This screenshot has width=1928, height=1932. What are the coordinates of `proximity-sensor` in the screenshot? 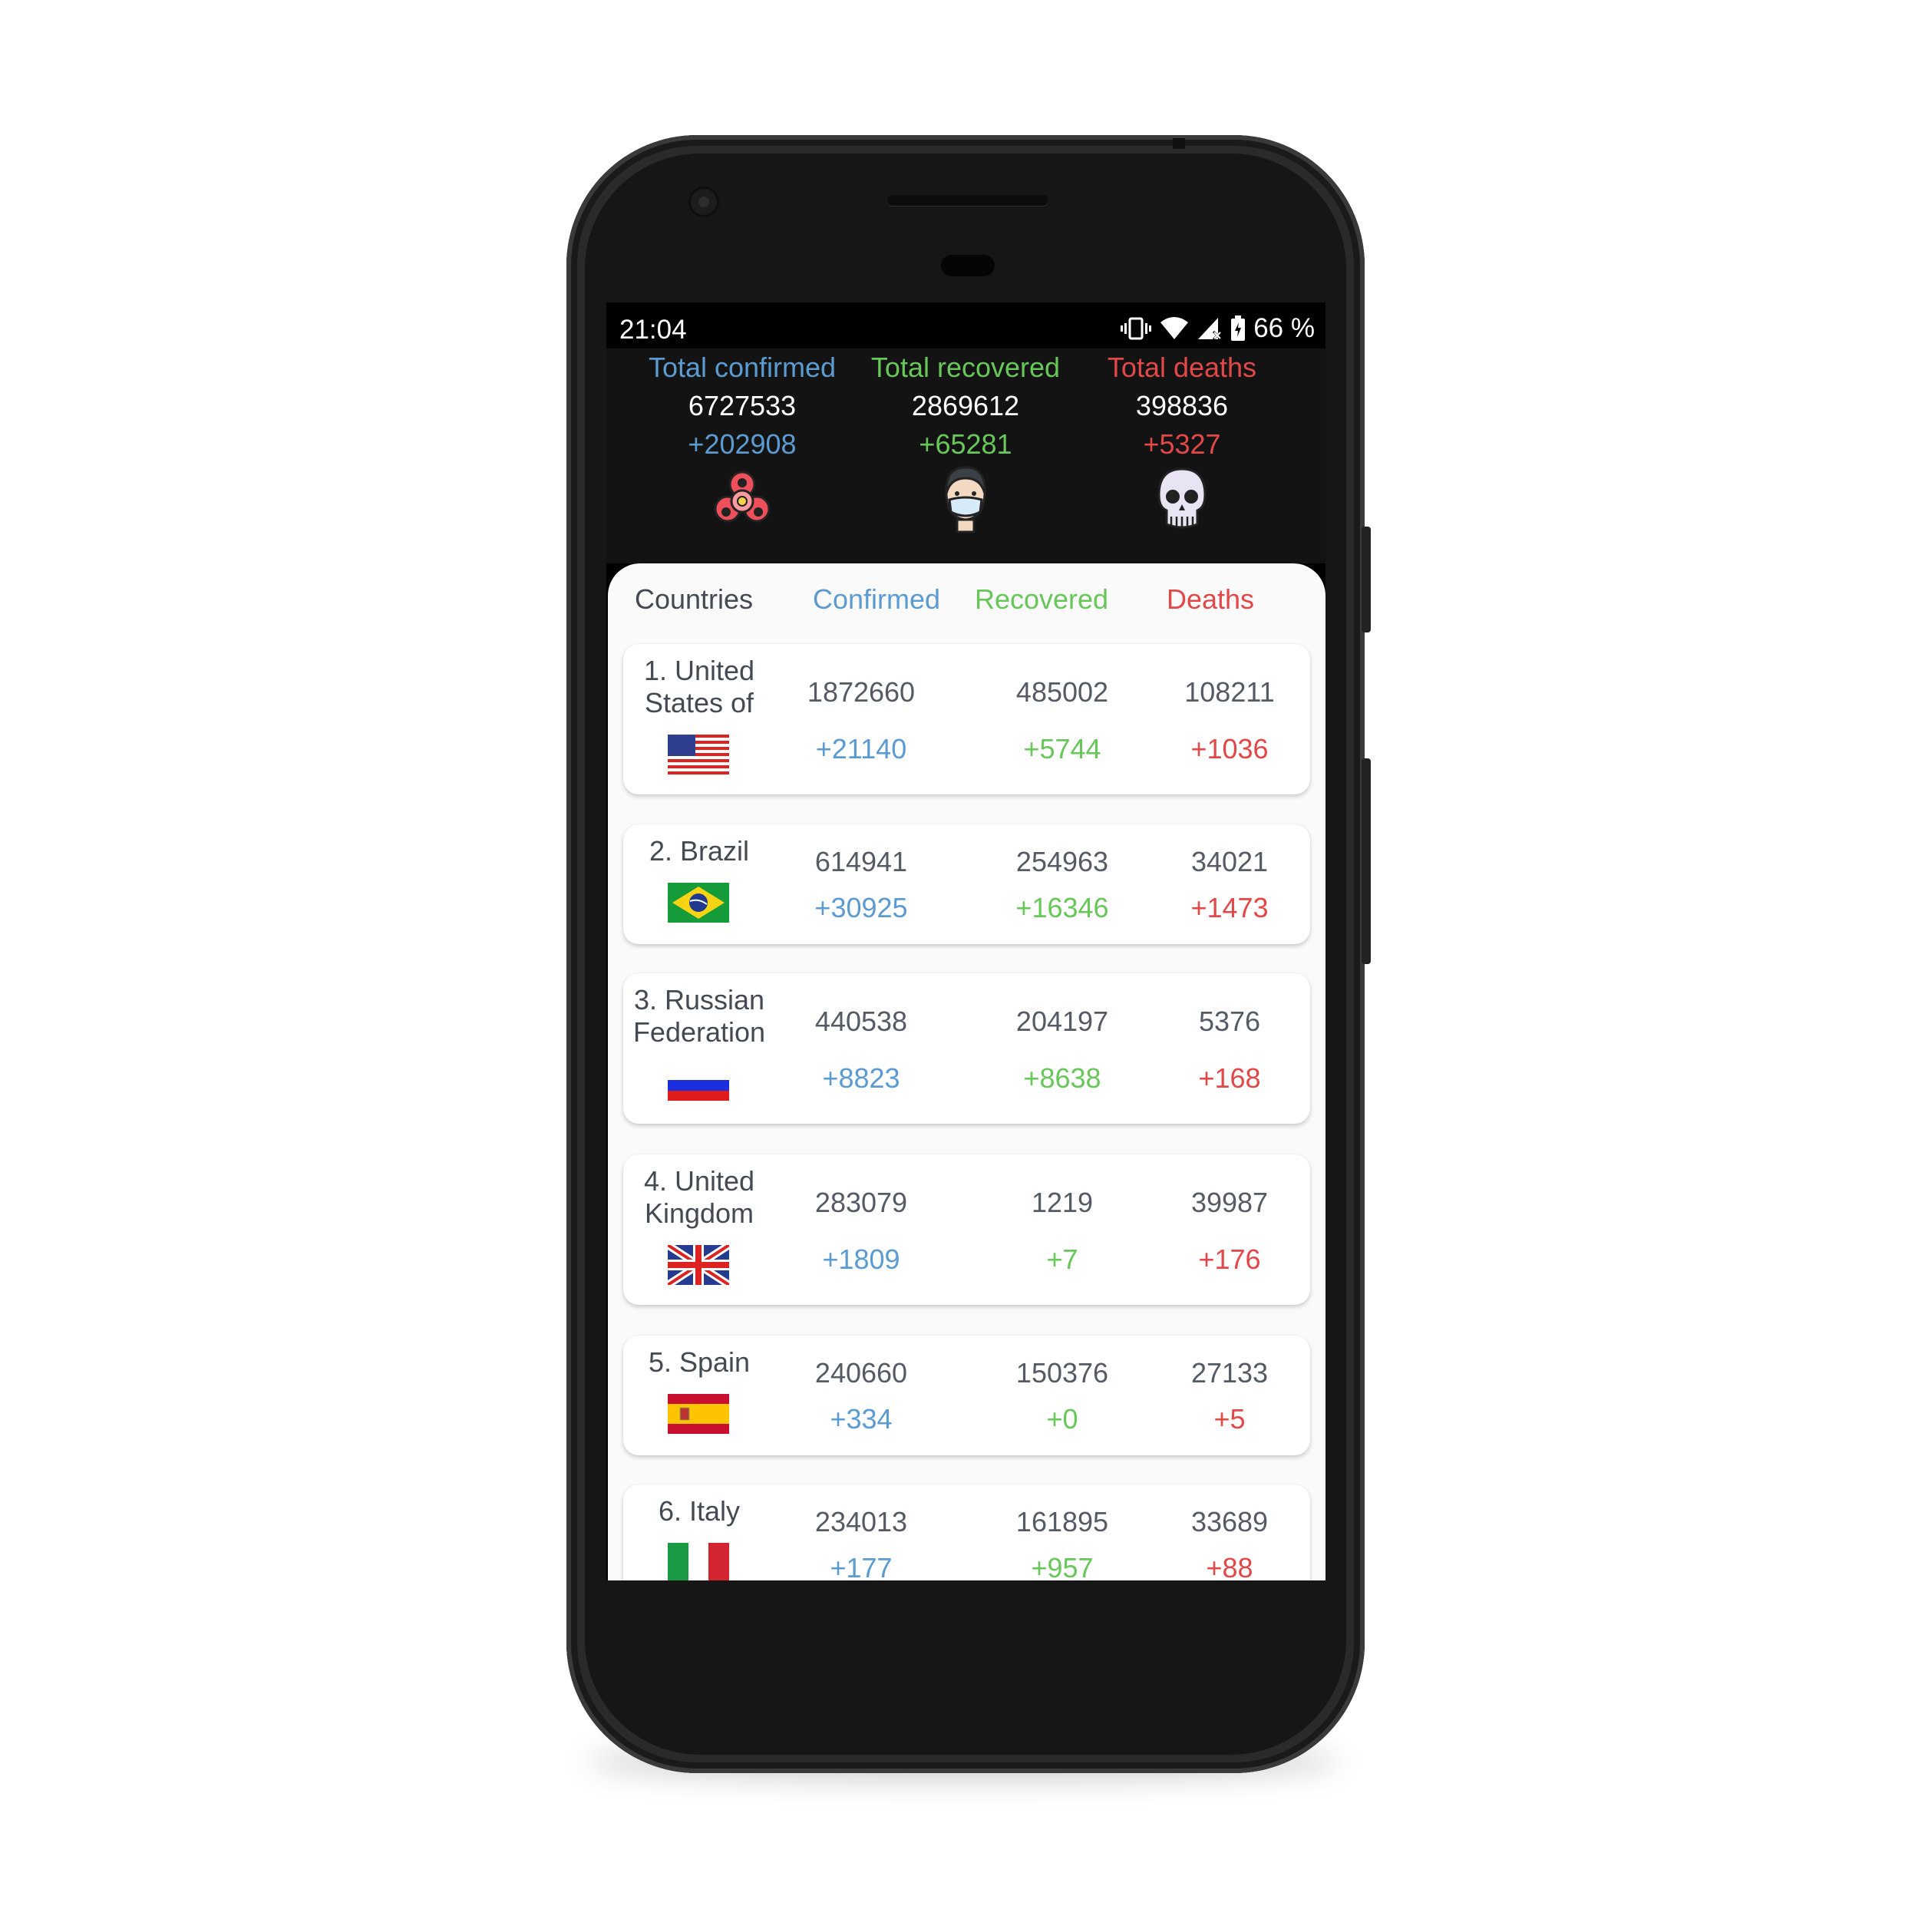 It's located at (968, 265).